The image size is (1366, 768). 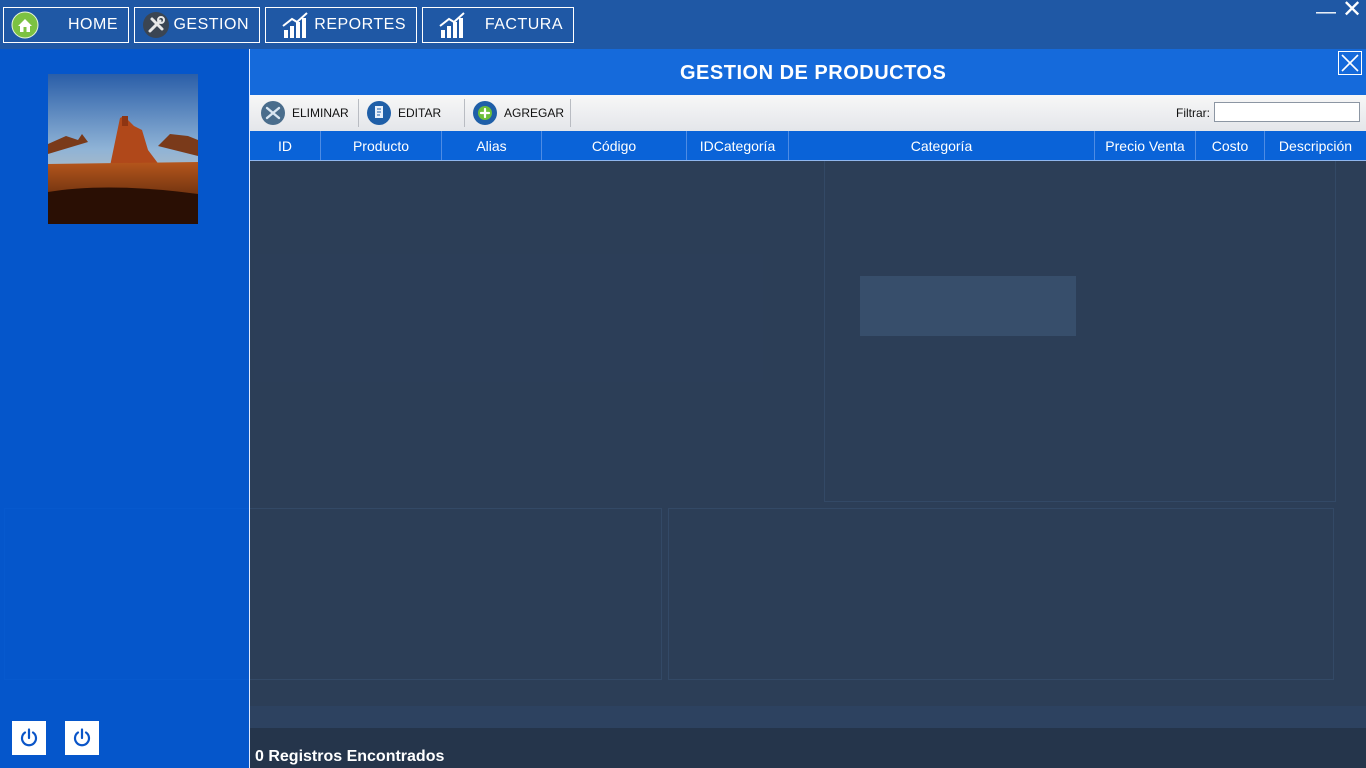 What do you see at coordinates (381, 145) in the screenshot?
I see `column-header-producto: Producto` at bounding box center [381, 145].